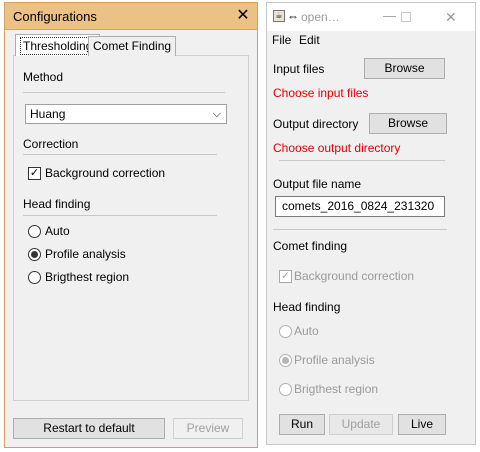  I want to click on restart-to-default-button: Restart to default, so click(89, 428).